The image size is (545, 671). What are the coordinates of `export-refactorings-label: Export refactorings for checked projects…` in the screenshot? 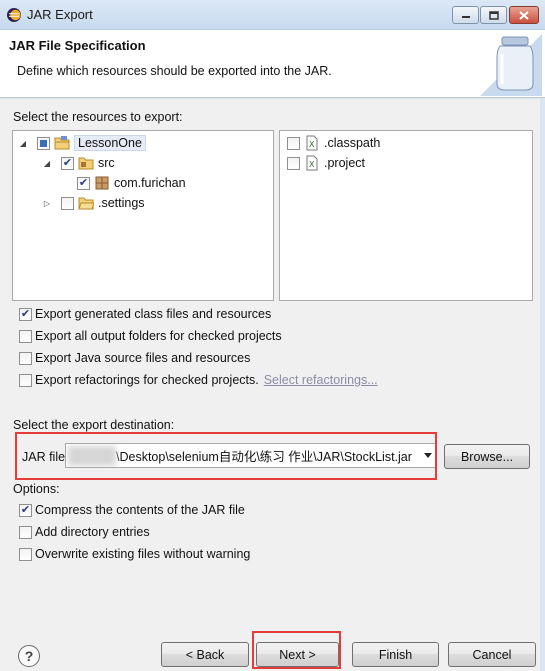 It's located at (147, 380).